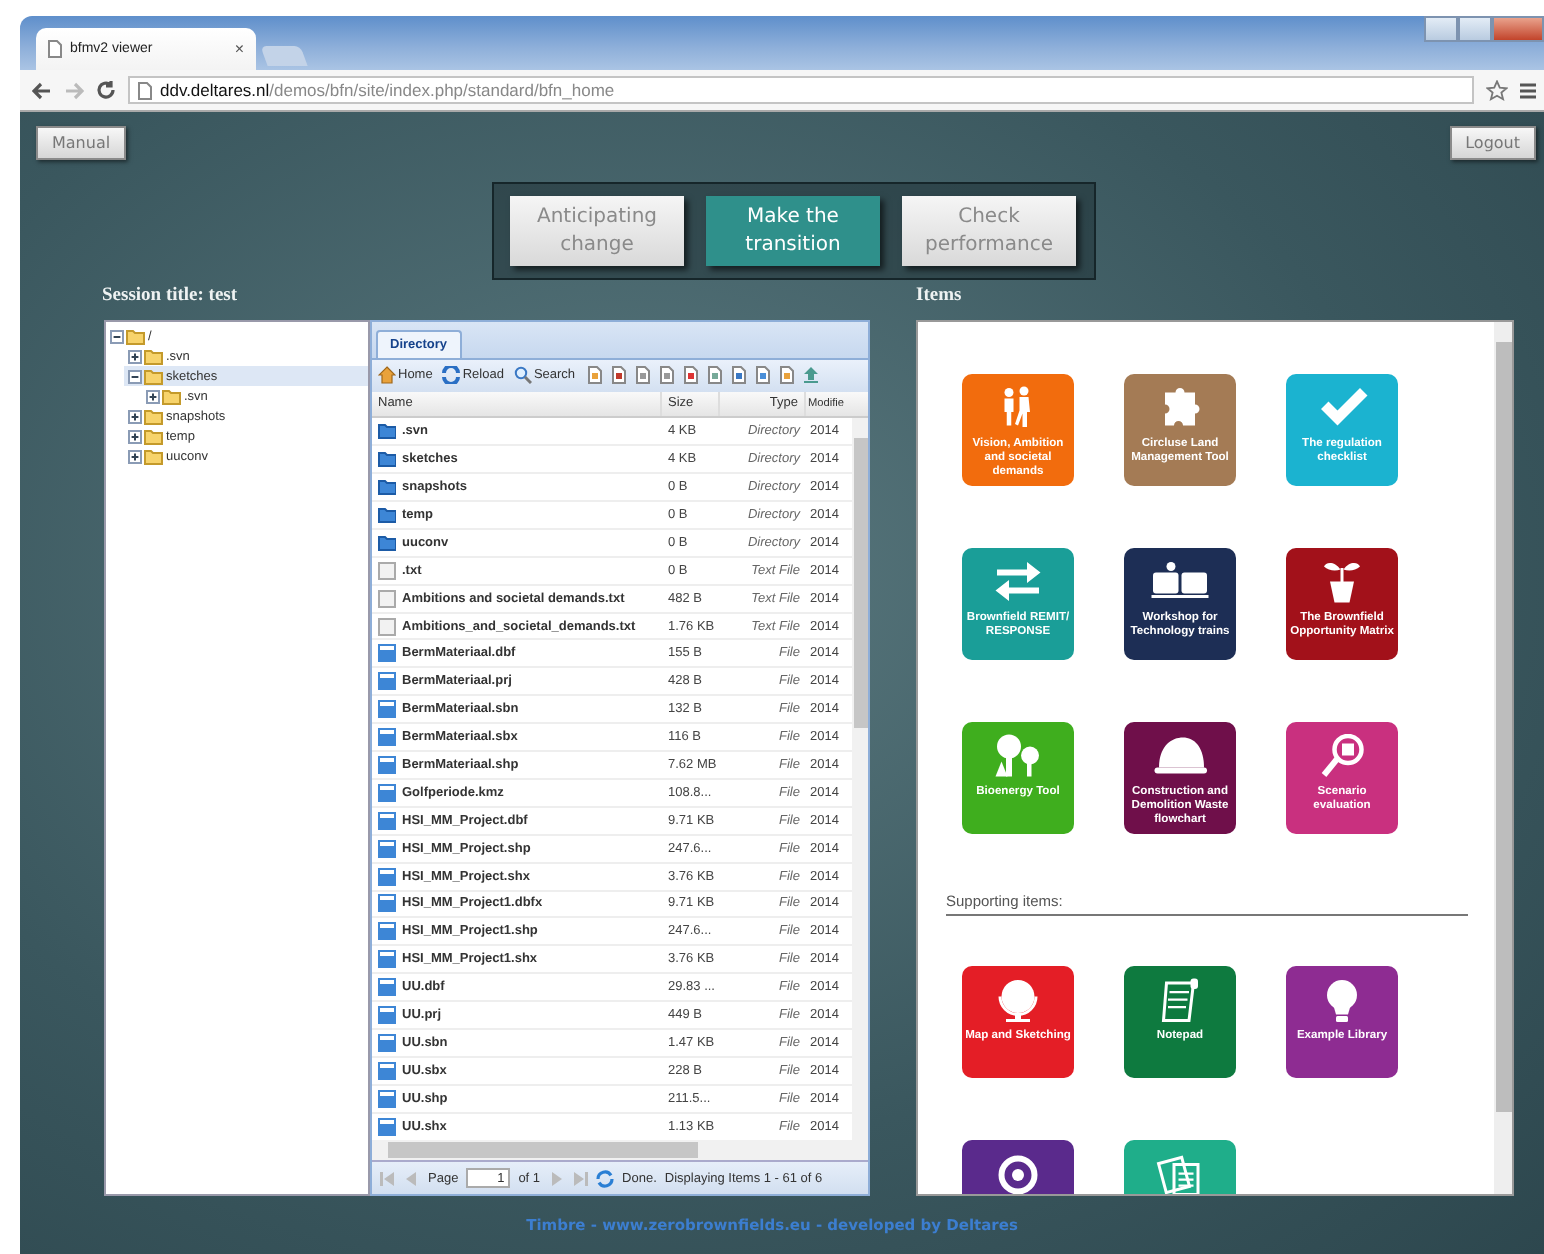 The image size is (1544, 1254). What do you see at coordinates (801, 90) in the screenshot?
I see `address-field: ddv.deltares.nl/demos/bfn/site/index.php/standard/bfn_home` at bounding box center [801, 90].